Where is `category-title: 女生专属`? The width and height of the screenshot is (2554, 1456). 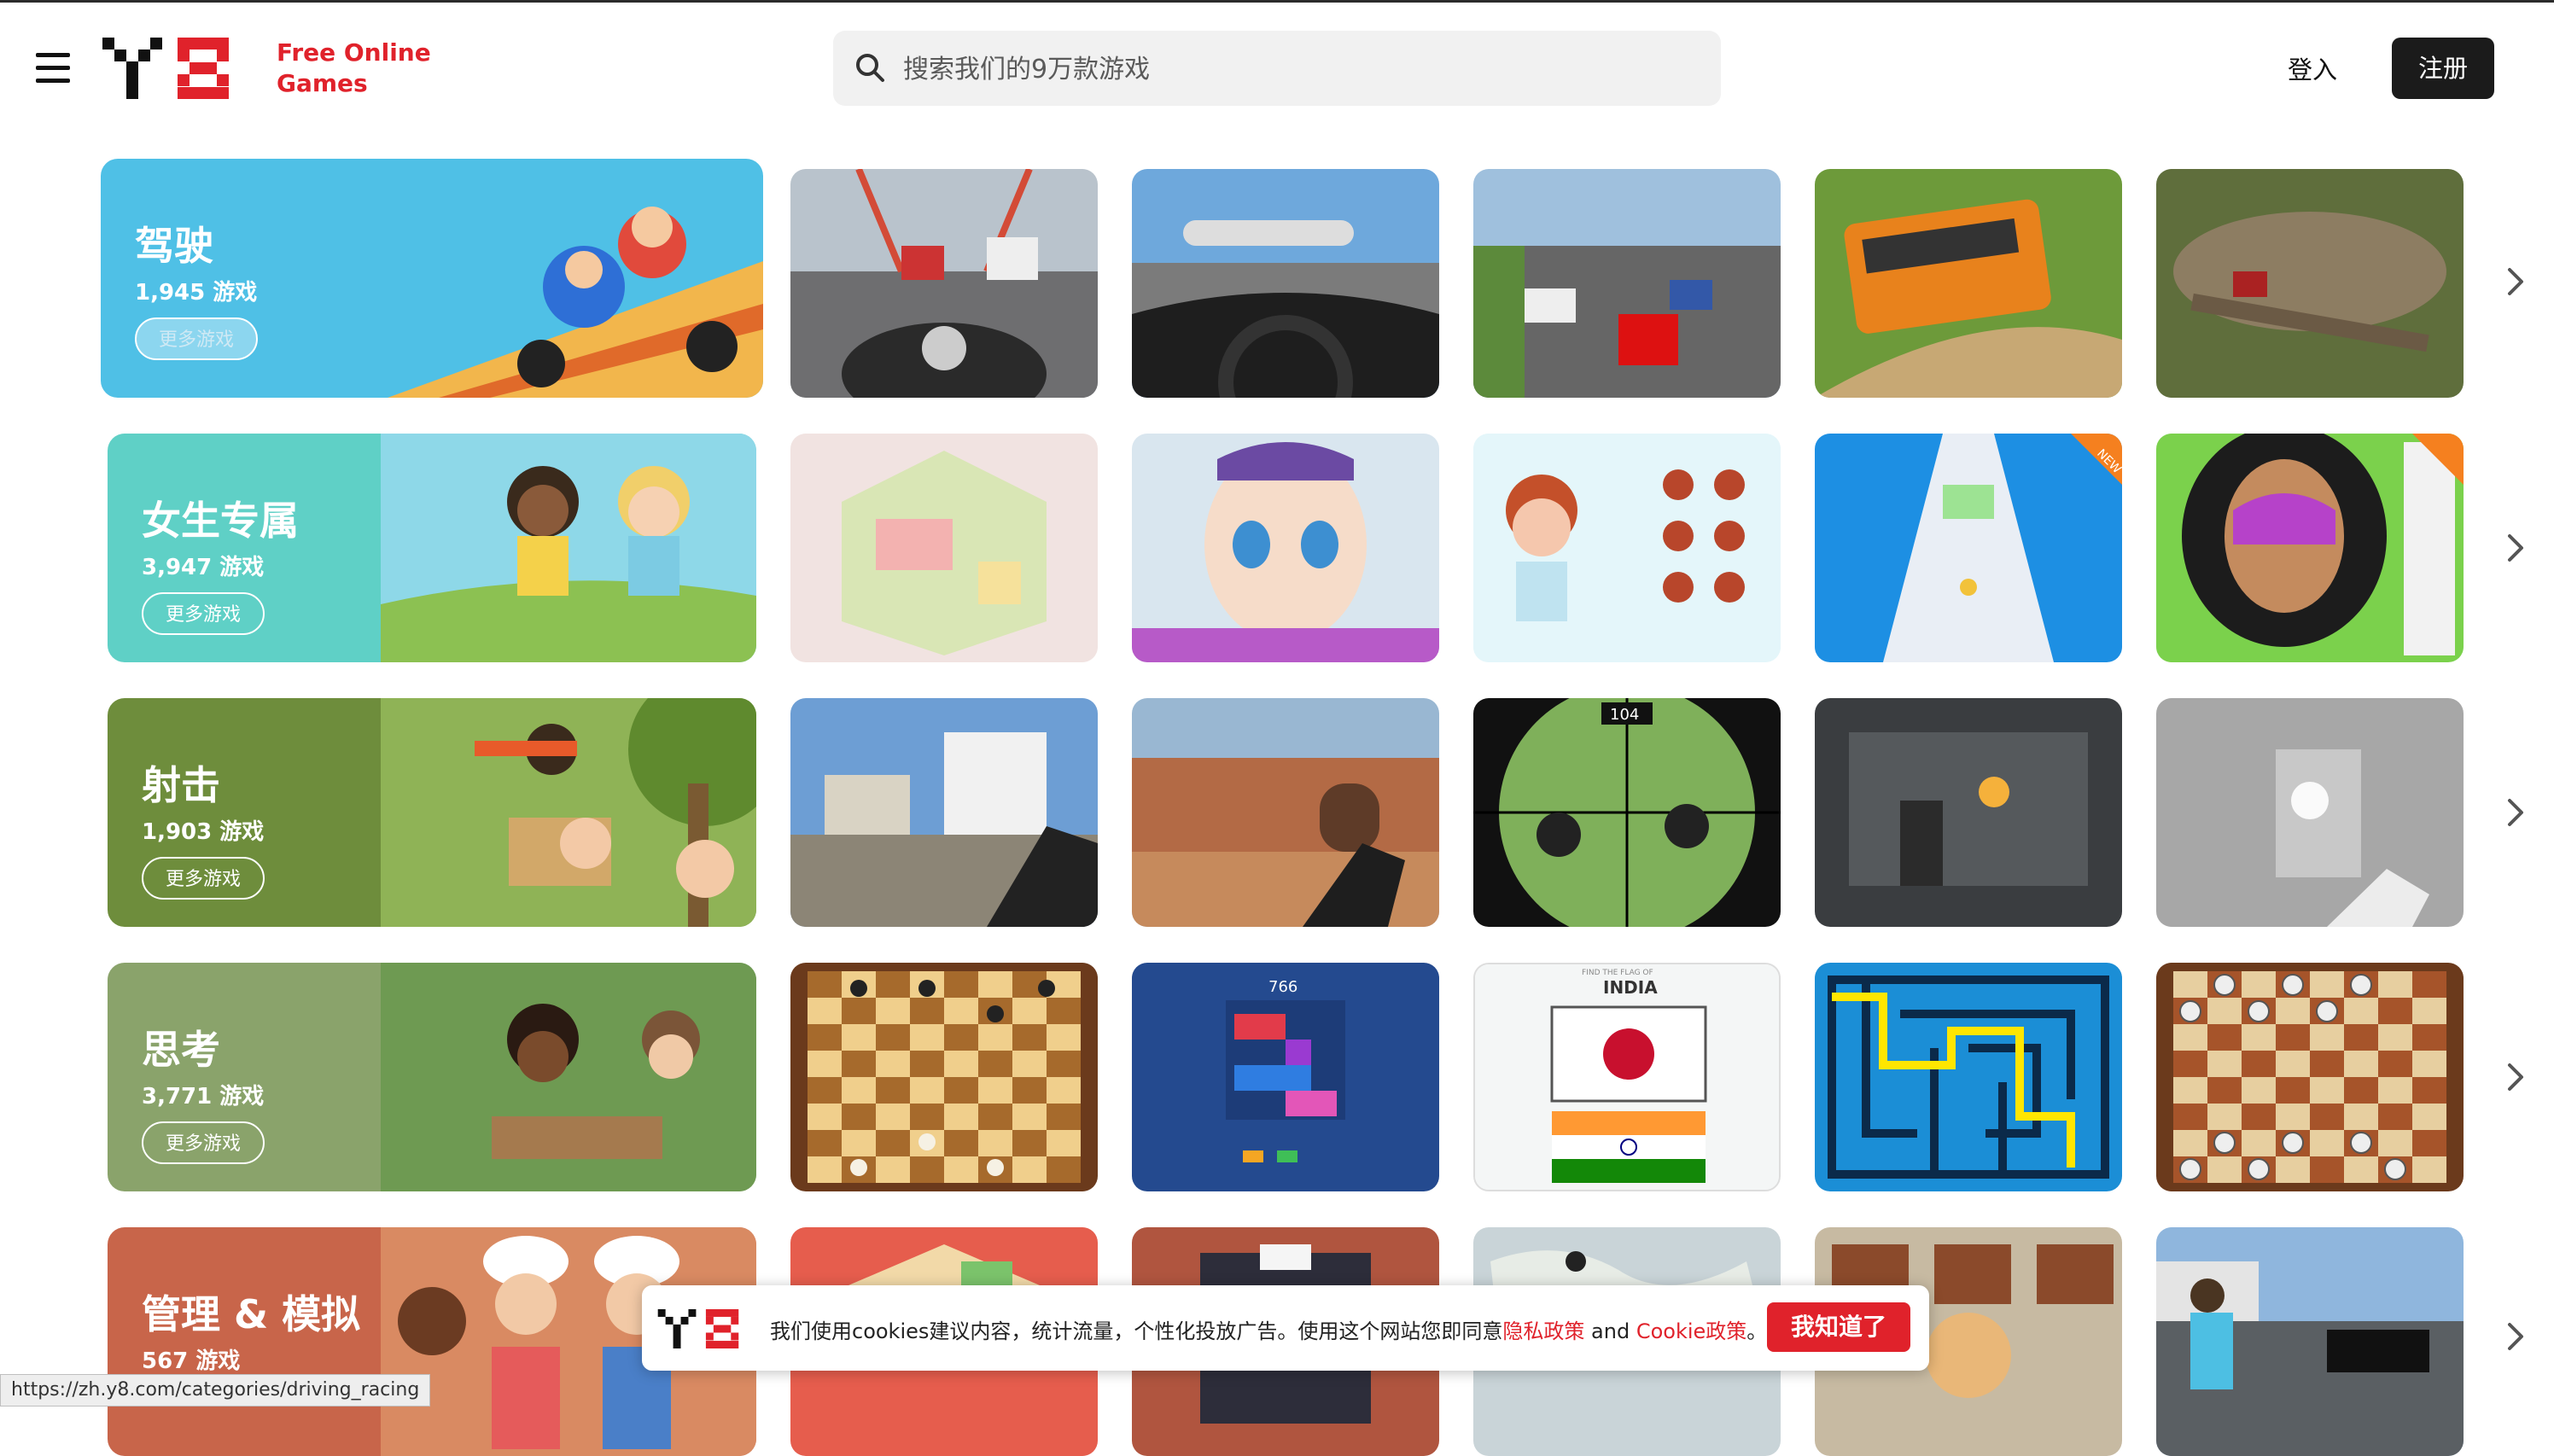
category-title: 女生专属 is located at coordinates (220, 521).